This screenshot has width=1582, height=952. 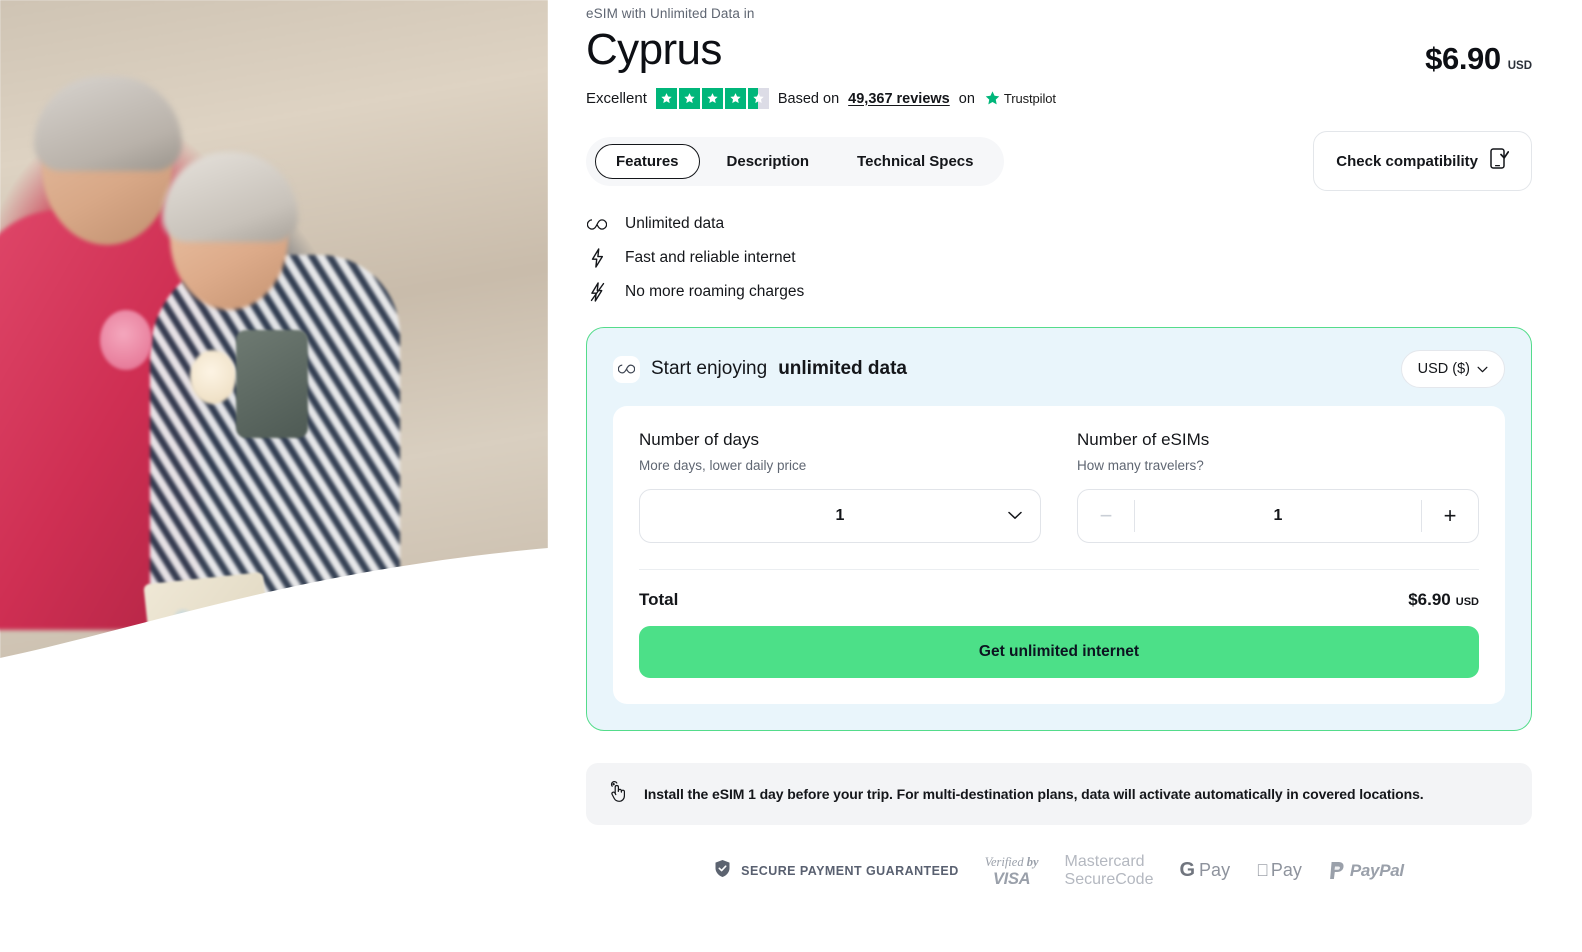 I want to click on total-divider, so click(x=1059, y=569).